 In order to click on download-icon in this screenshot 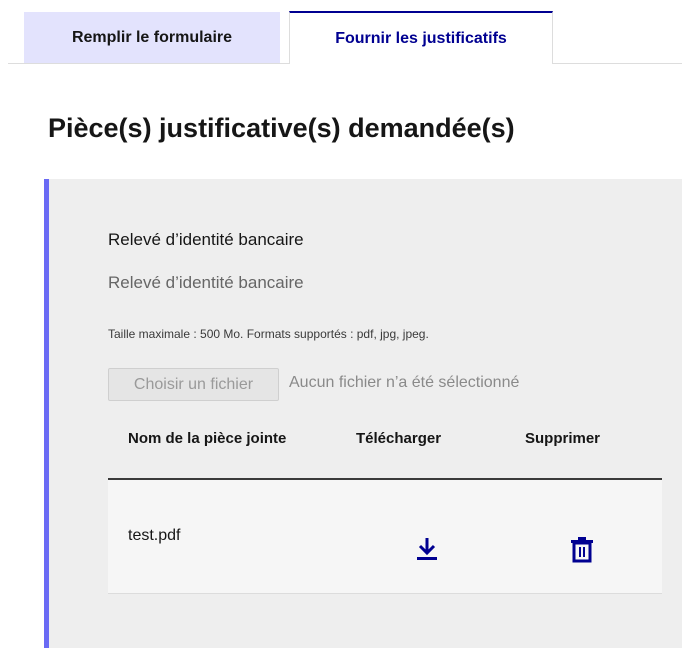, I will do `click(427, 549)`.